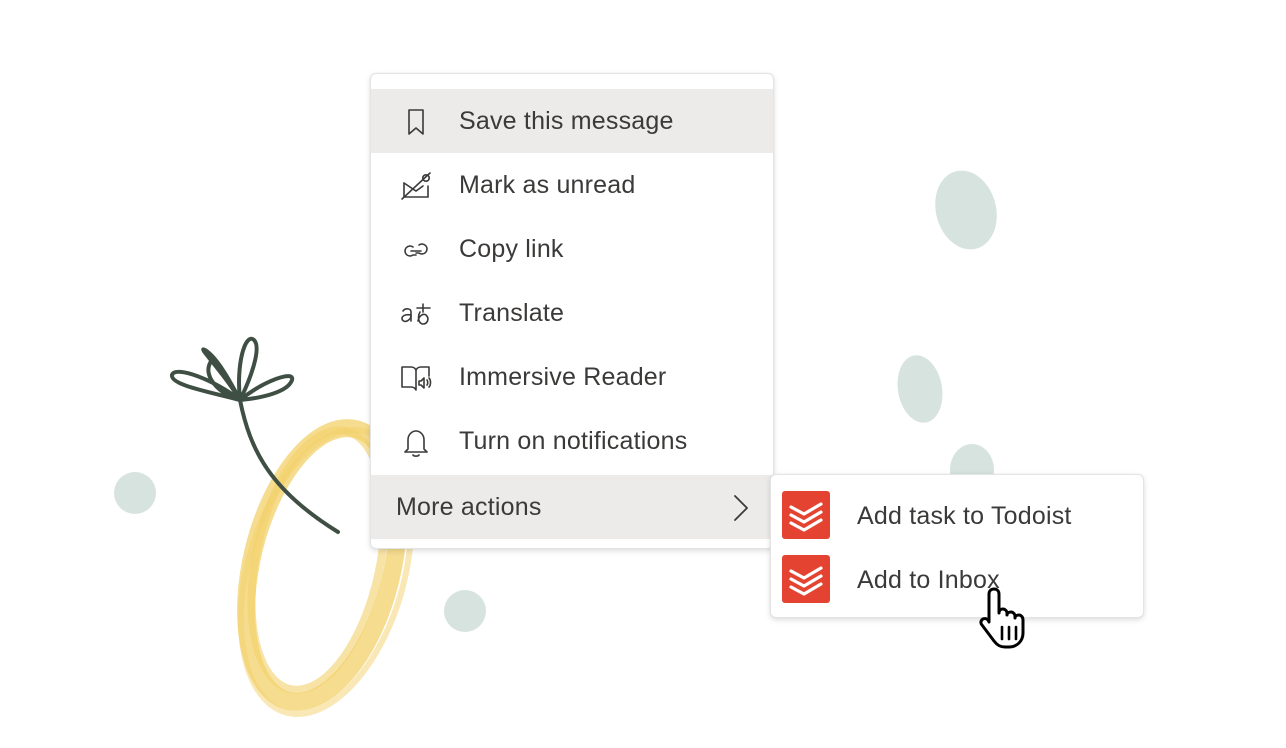 The height and width of the screenshot is (748, 1286). I want to click on menu-item-label: Translate, so click(512, 312).